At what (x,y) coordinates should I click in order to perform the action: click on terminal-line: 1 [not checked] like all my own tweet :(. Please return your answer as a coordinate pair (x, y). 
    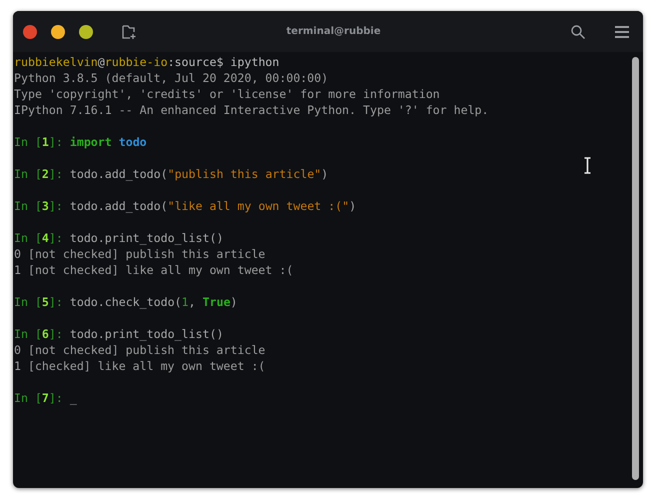
    Looking at the image, I should click on (154, 270).